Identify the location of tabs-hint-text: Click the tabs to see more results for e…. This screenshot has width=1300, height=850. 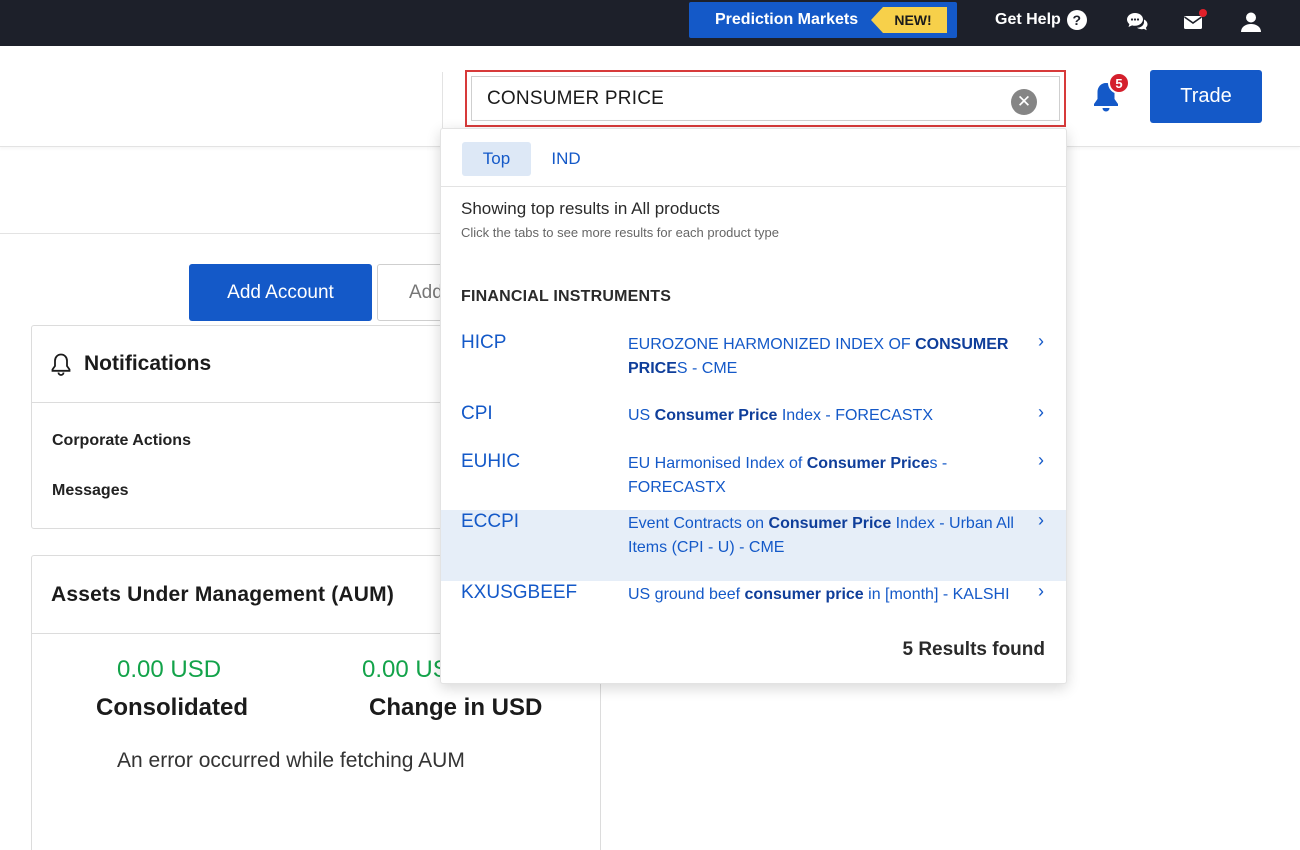
(620, 232).